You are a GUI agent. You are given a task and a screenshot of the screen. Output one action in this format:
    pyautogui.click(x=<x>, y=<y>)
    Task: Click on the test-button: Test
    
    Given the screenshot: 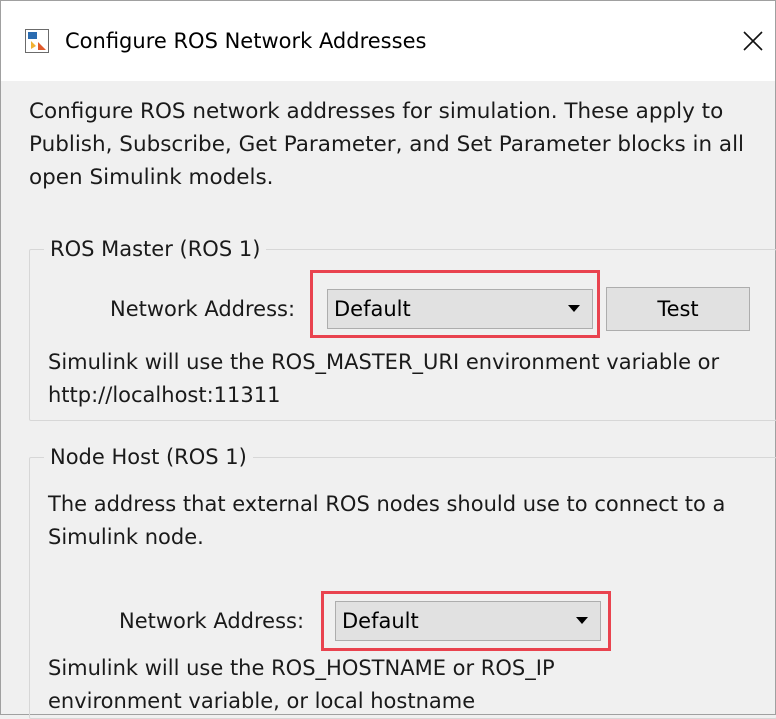 What is the action you would take?
    pyautogui.click(x=678, y=309)
    